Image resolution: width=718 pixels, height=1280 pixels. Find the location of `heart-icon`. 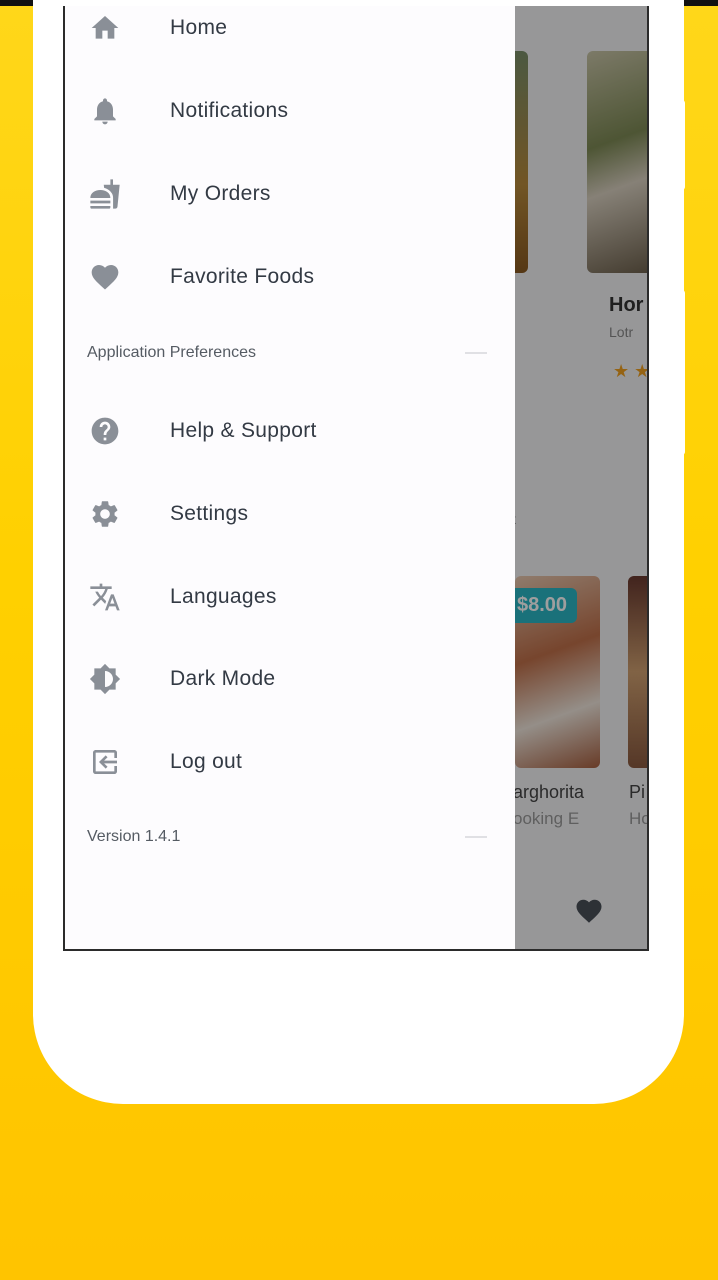

heart-icon is located at coordinates (105, 277).